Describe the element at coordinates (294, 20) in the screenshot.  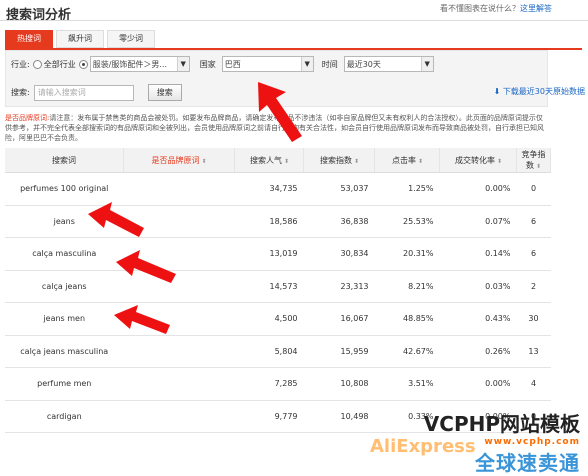
I see `divider` at that location.